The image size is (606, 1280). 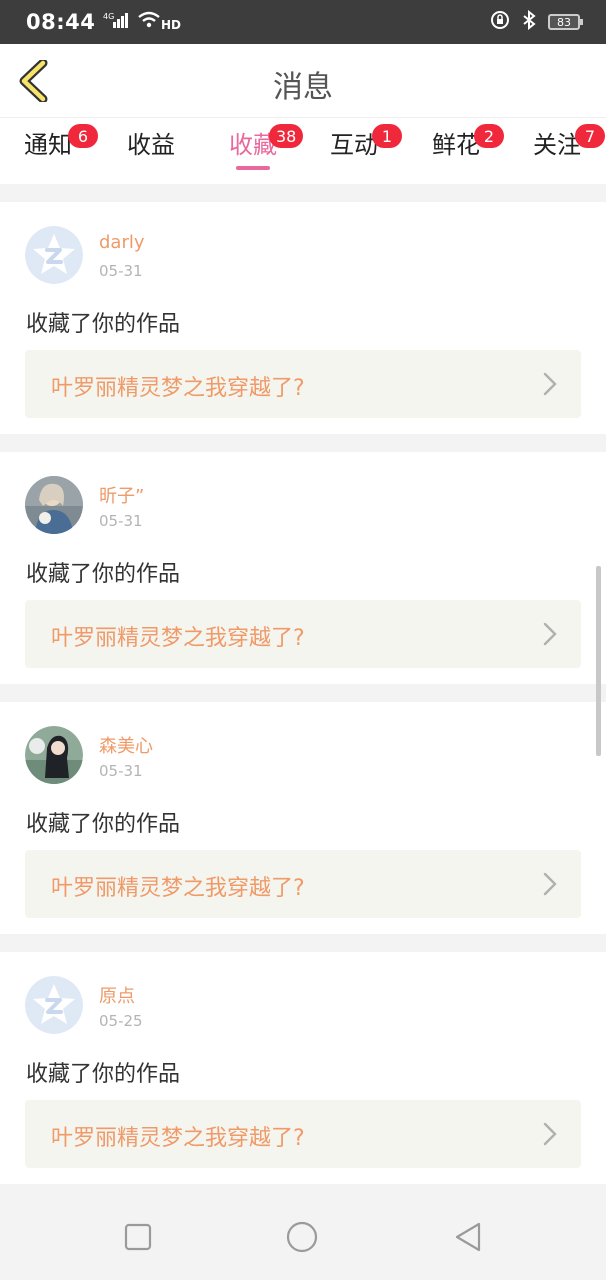 I want to click on network-type: 4G, so click(x=108, y=16).